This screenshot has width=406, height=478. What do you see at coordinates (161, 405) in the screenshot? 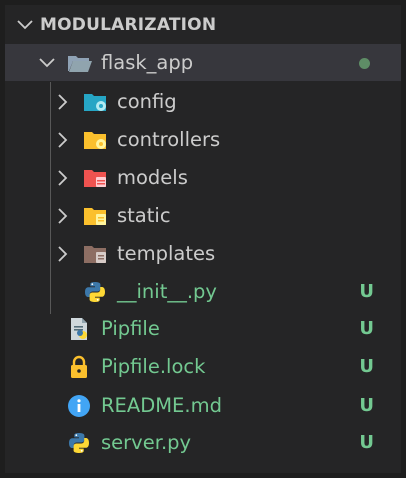
I see `tree-item-label: README.md` at bounding box center [161, 405].